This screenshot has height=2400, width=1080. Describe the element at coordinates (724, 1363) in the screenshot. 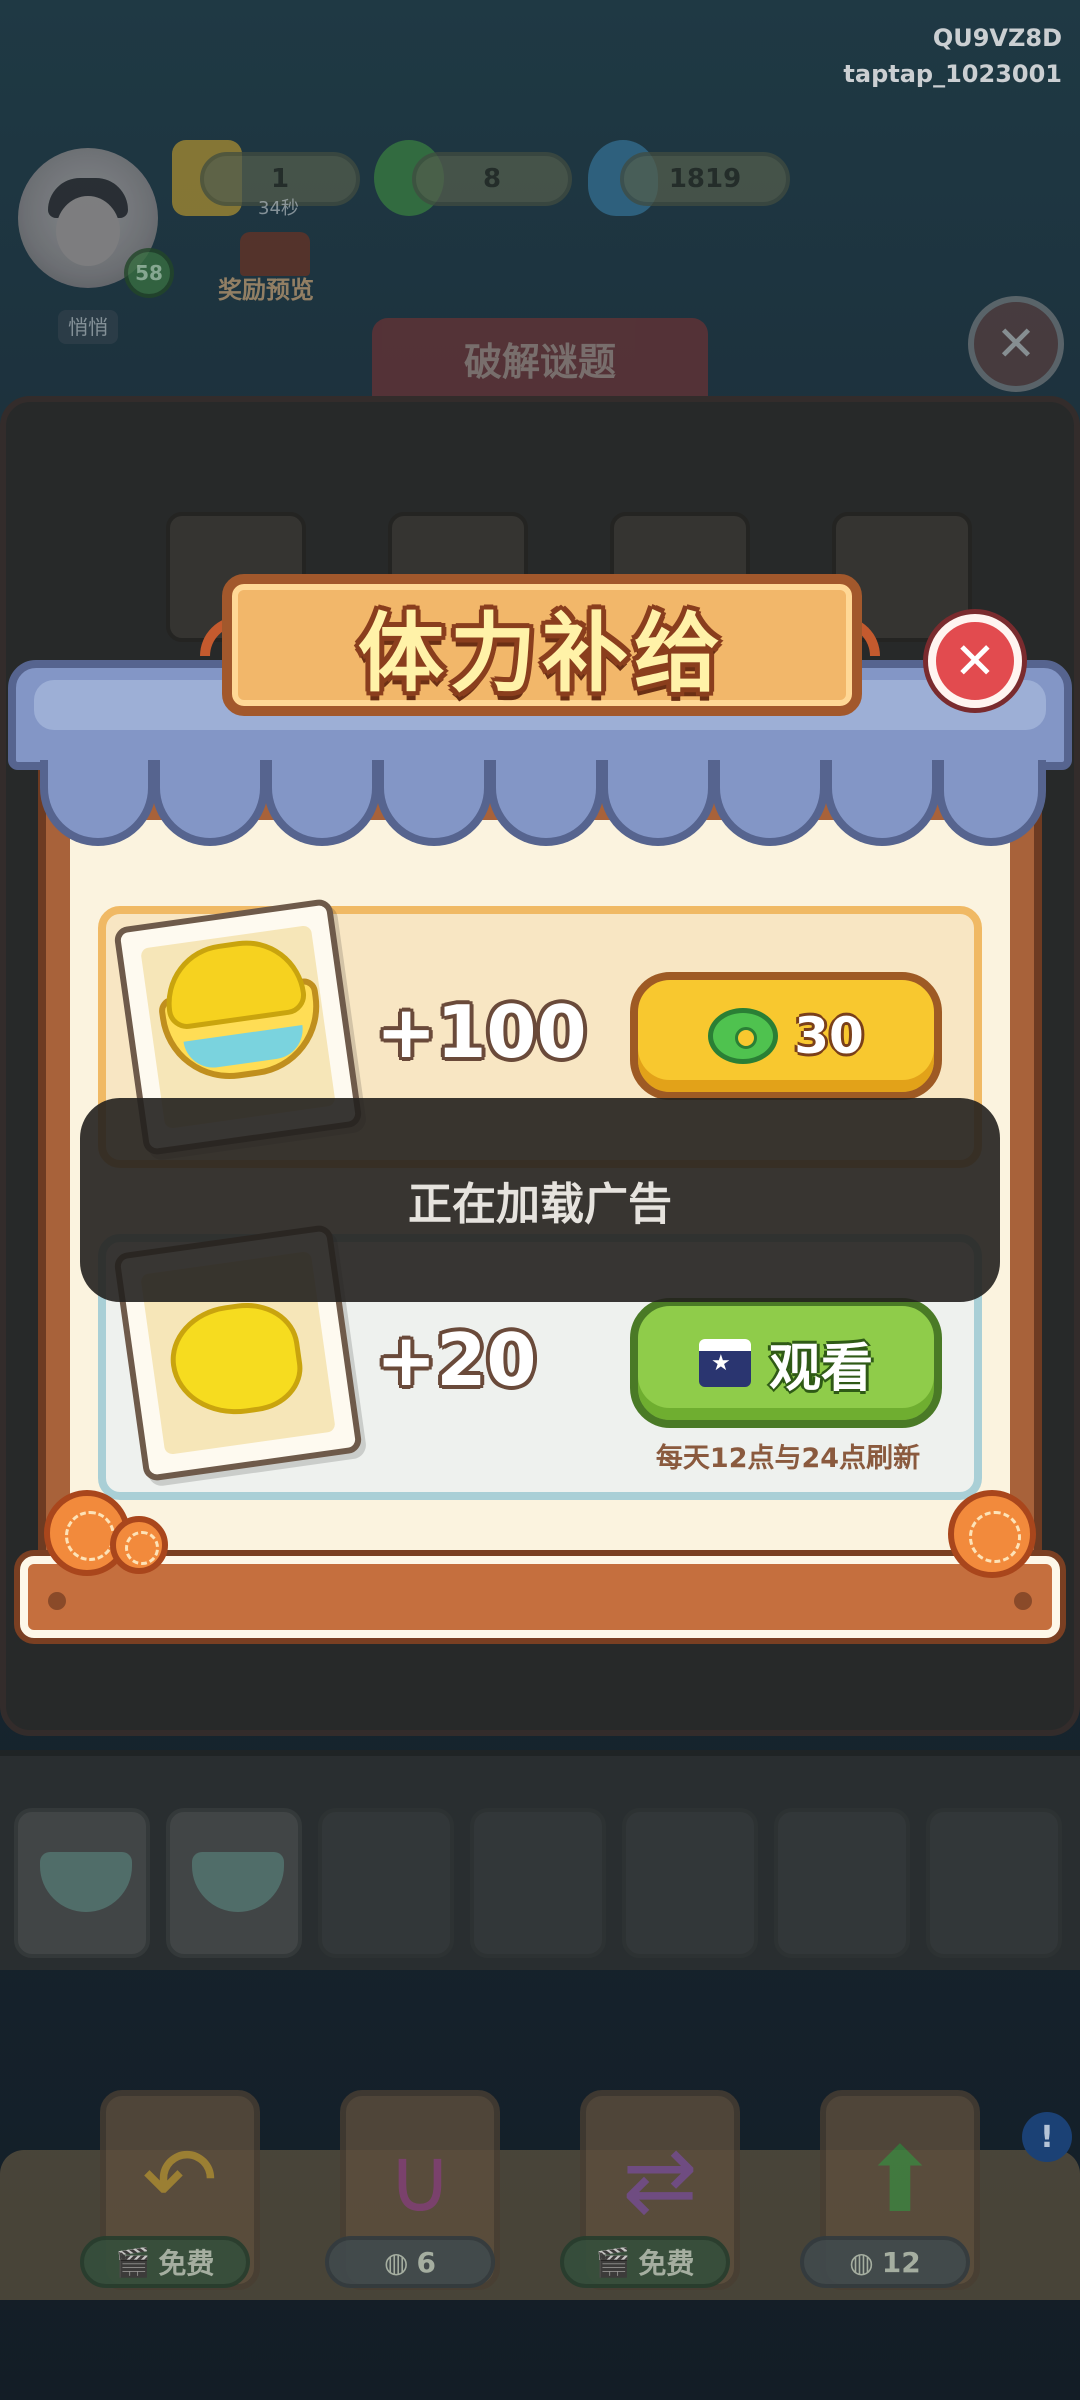

I see `clapperboard-icon` at that location.